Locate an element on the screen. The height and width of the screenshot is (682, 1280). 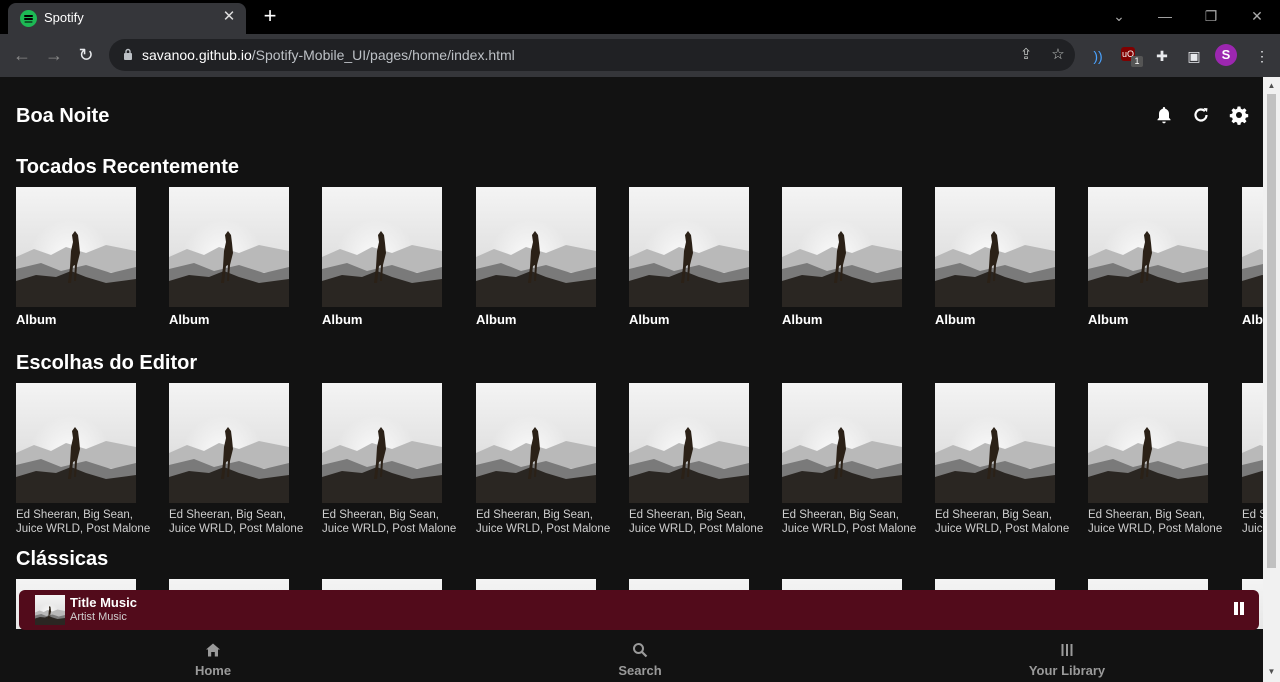
spotify-favicon-icon is located at coordinates (28, 18).